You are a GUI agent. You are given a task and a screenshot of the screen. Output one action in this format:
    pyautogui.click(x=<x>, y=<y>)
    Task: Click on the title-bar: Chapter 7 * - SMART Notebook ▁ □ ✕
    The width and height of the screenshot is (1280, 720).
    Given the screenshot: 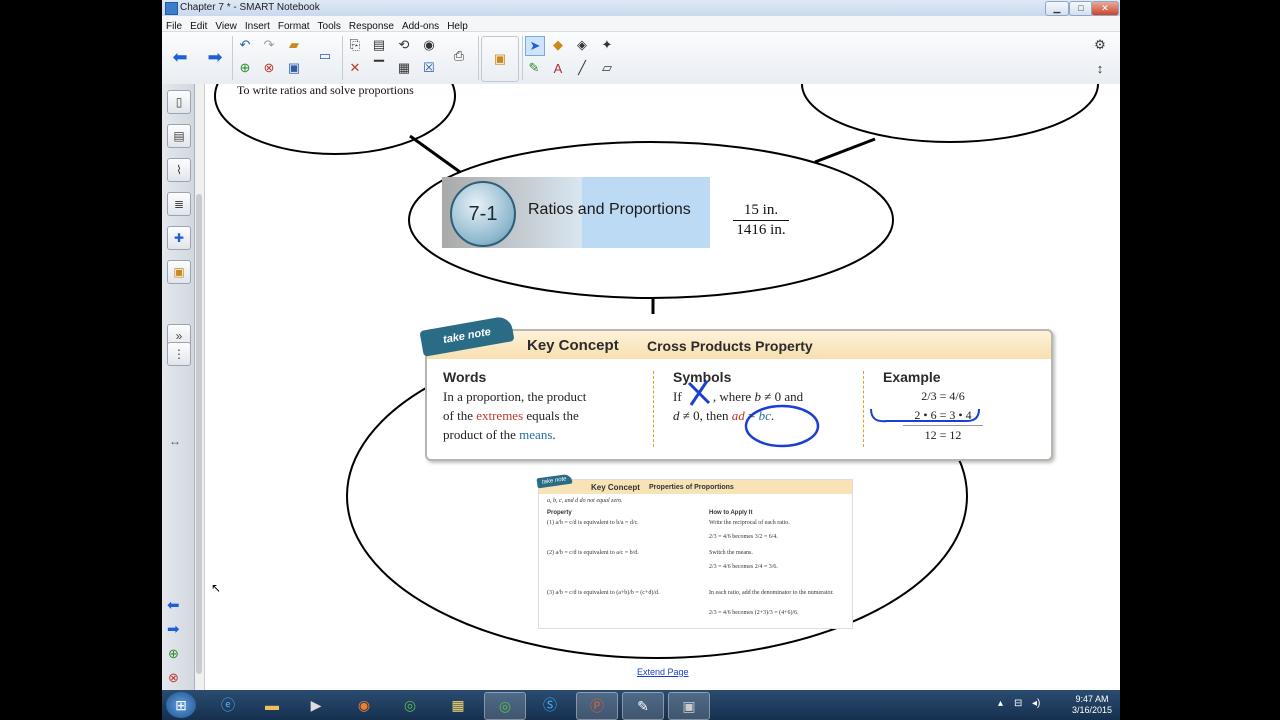 What is the action you would take?
    pyautogui.click(x=641, y=8)
    